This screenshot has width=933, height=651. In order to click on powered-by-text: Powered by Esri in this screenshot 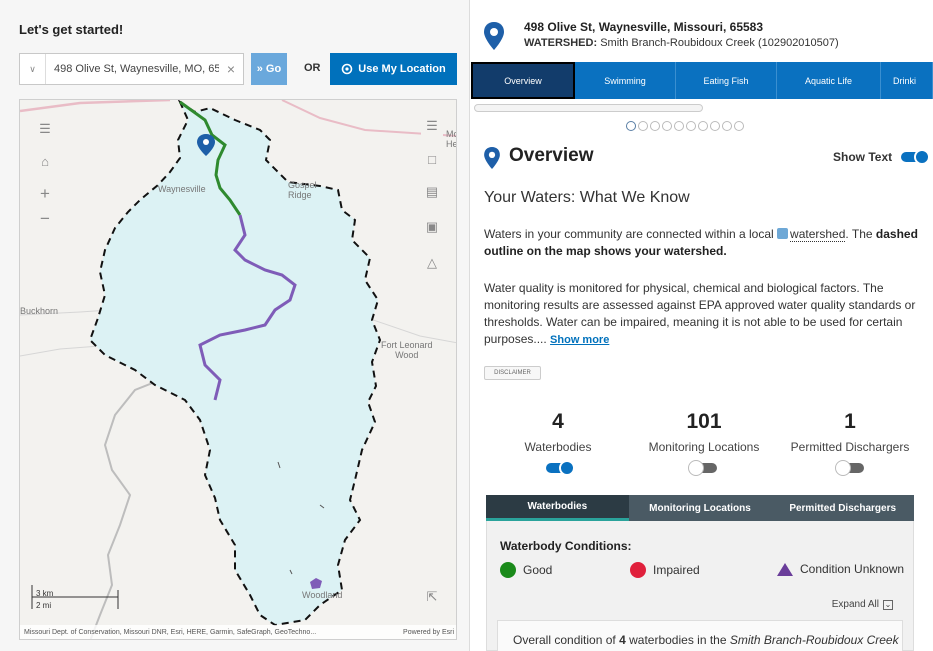, I will do `click(428, 632)`.